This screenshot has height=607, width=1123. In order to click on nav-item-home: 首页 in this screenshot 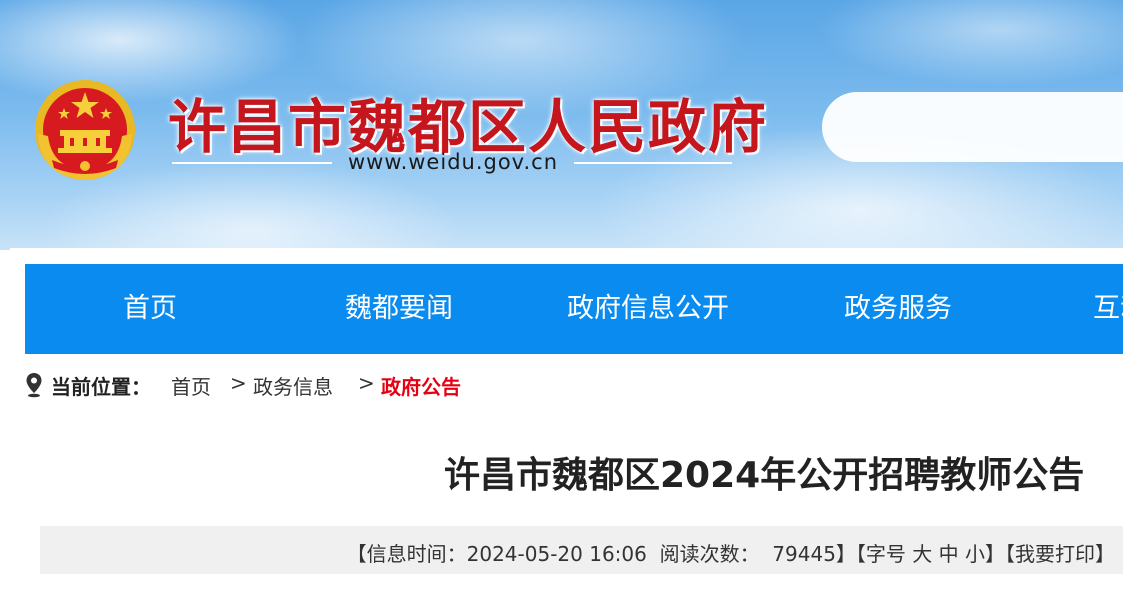, I will do `click(150, 309)`.